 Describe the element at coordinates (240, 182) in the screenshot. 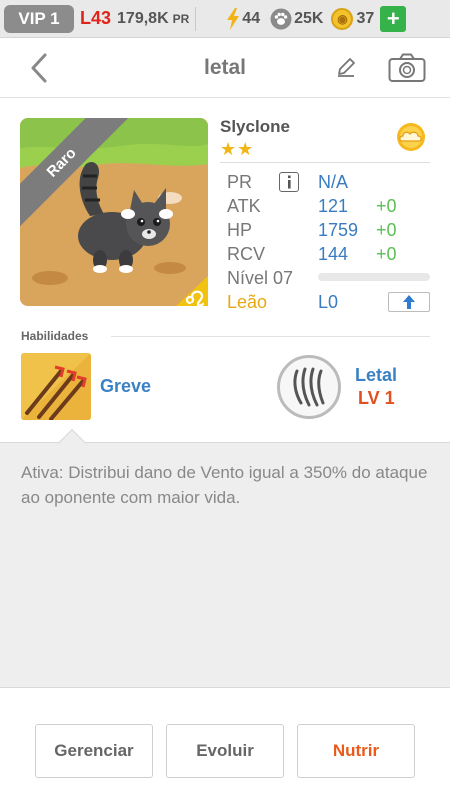

I see `stat-label-pr: PR` at that location.